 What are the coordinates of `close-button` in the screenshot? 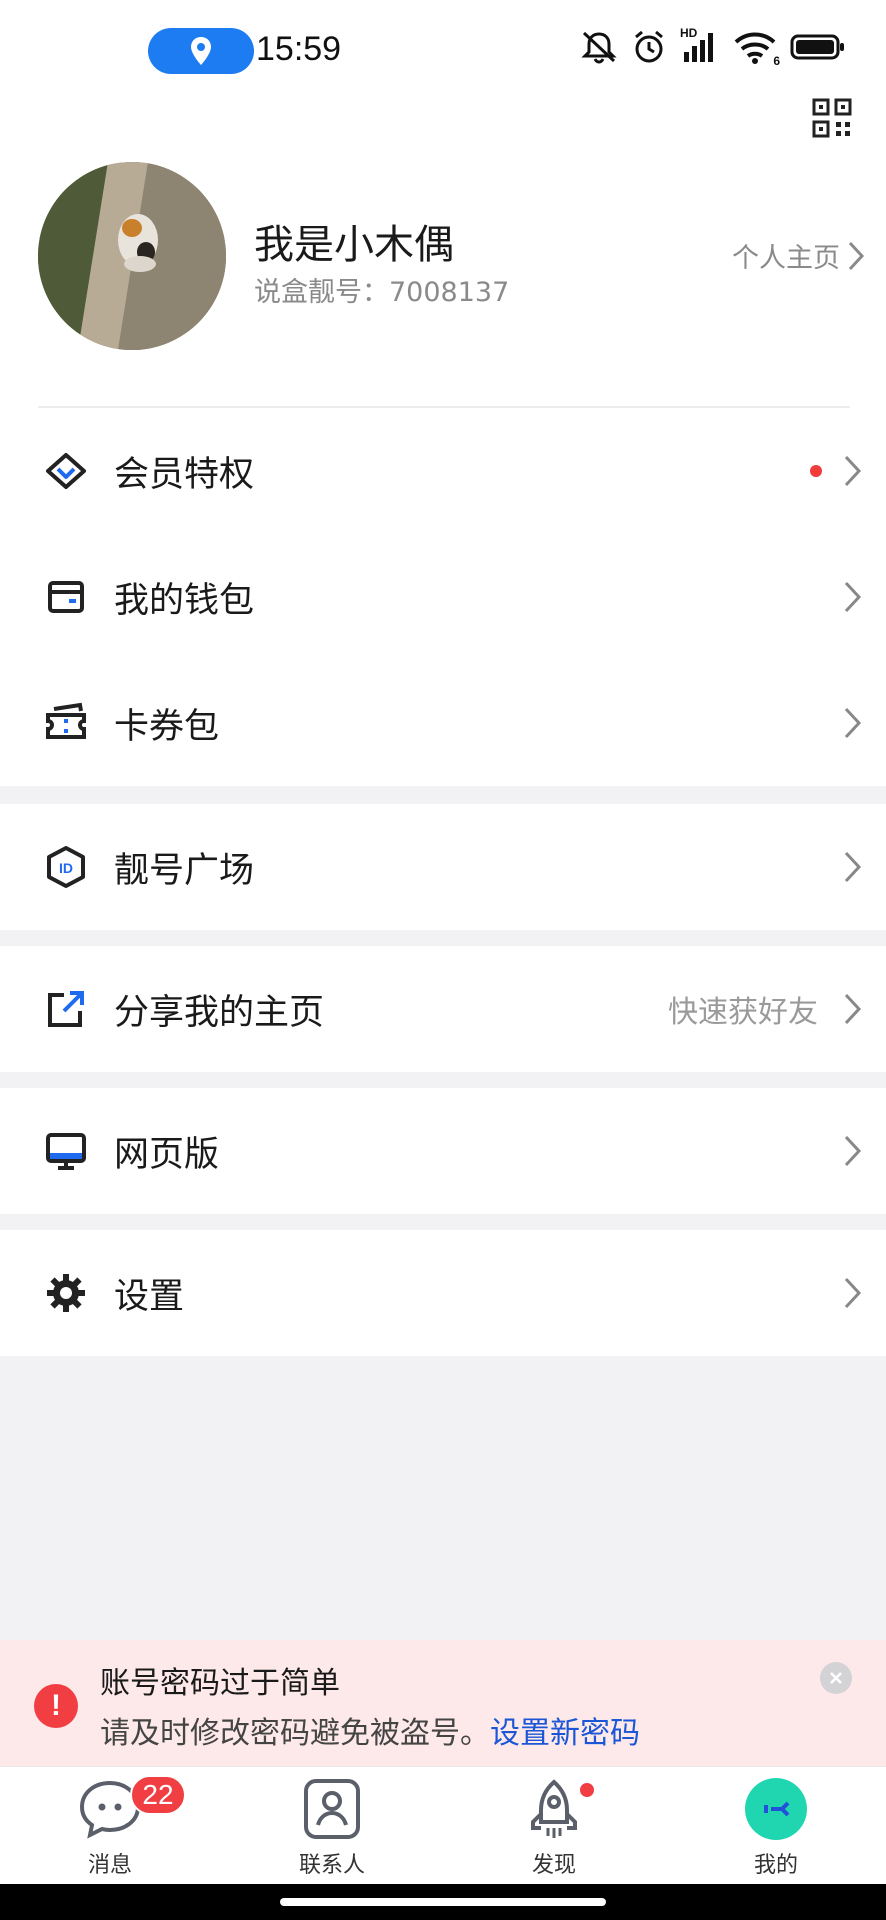 It's located at (836, 1678).